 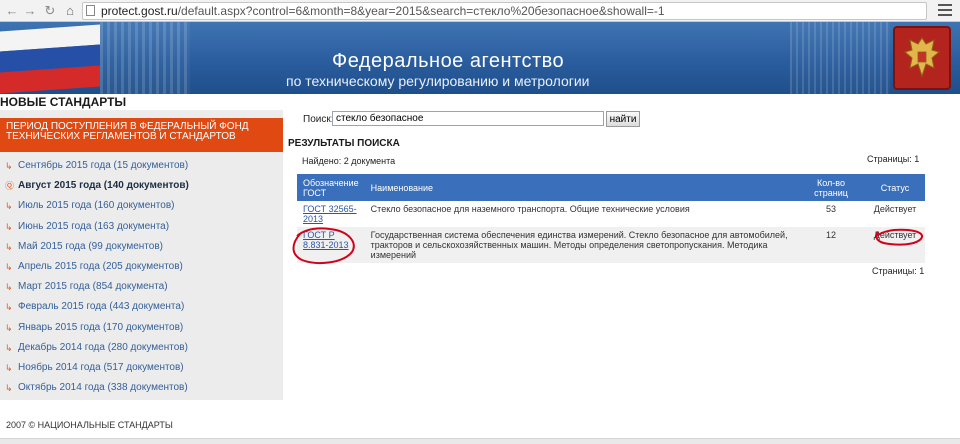 I want to click on back-arrow-icon: ←, so click(x=12, y=11).